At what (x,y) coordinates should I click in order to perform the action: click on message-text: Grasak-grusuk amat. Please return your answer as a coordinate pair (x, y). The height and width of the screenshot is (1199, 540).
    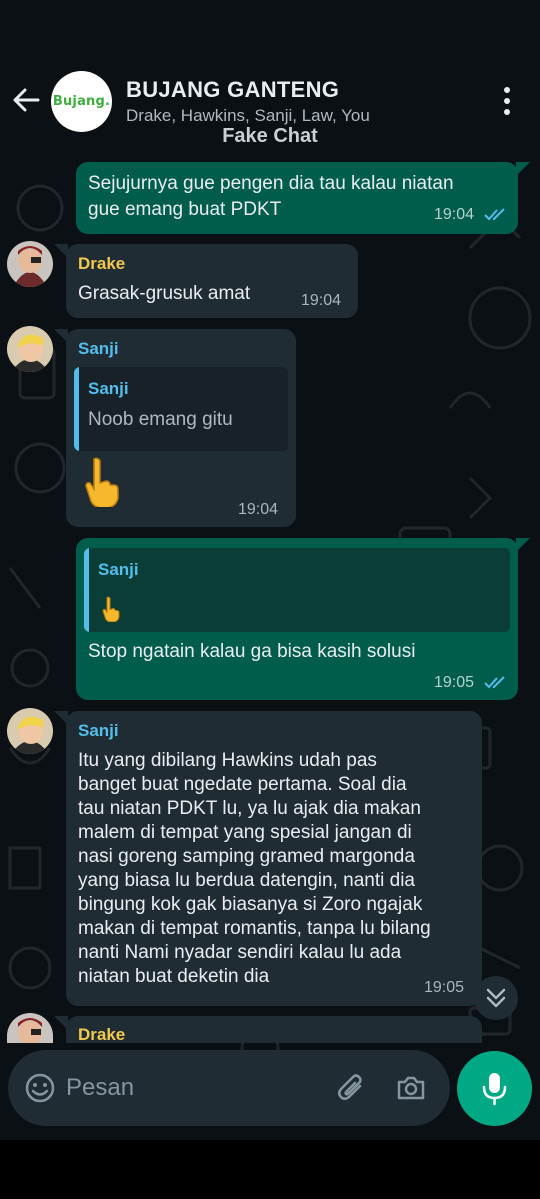
    Looking at the image, I should click on (164, 293).